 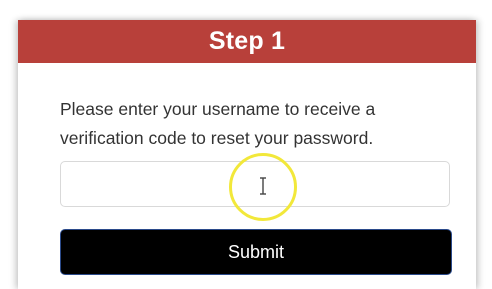 I want to click on submit-button: Submit, so click(x=256, y=252).